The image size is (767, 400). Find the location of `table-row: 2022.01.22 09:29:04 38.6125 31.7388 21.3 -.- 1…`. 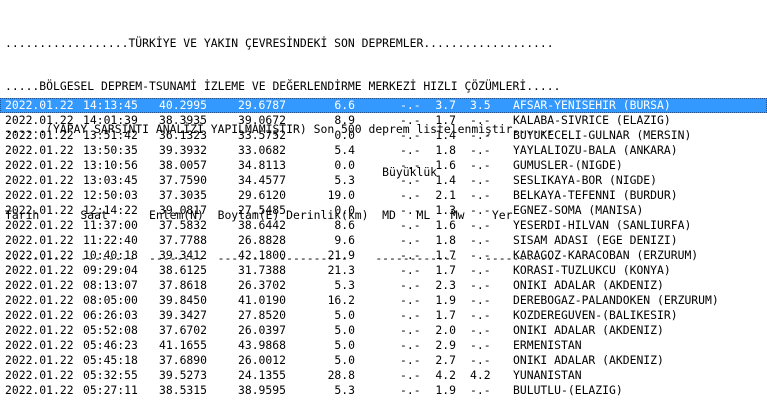

table-row: 2022.01.22 09:29:04 38.6125 31.7388 21.3 -.- 1… is located at coordinates (383, 270).